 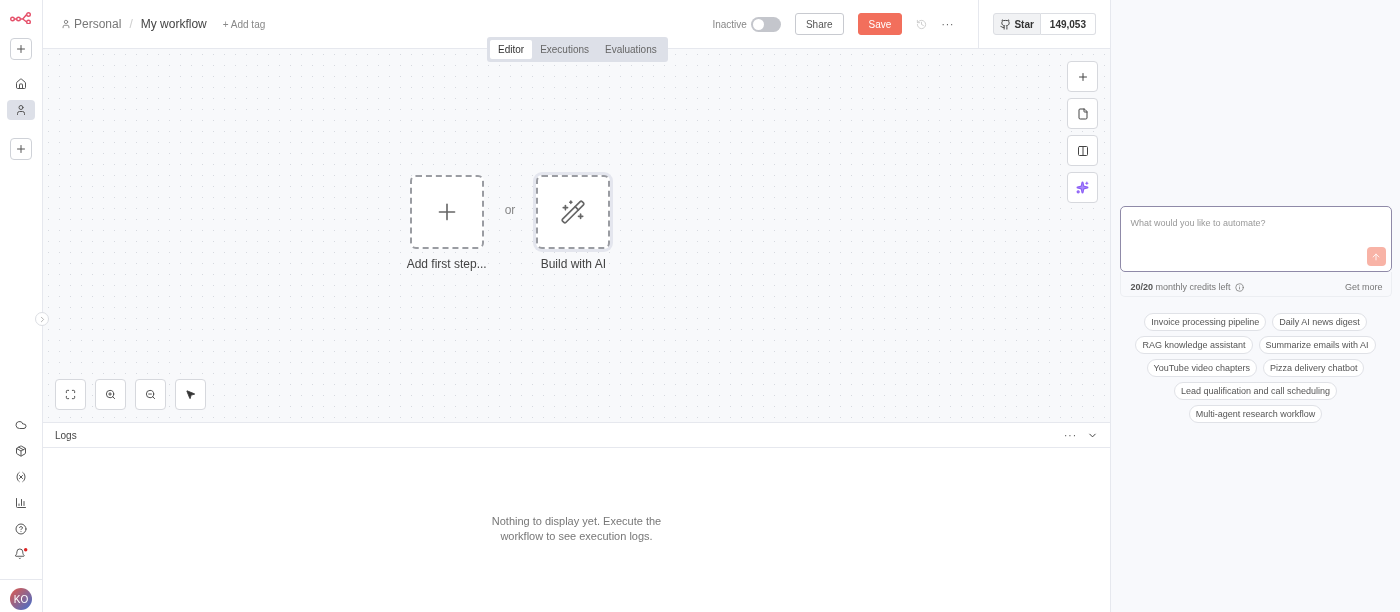 I want to click on build-with-ai-button, so click(x=573, y=211).